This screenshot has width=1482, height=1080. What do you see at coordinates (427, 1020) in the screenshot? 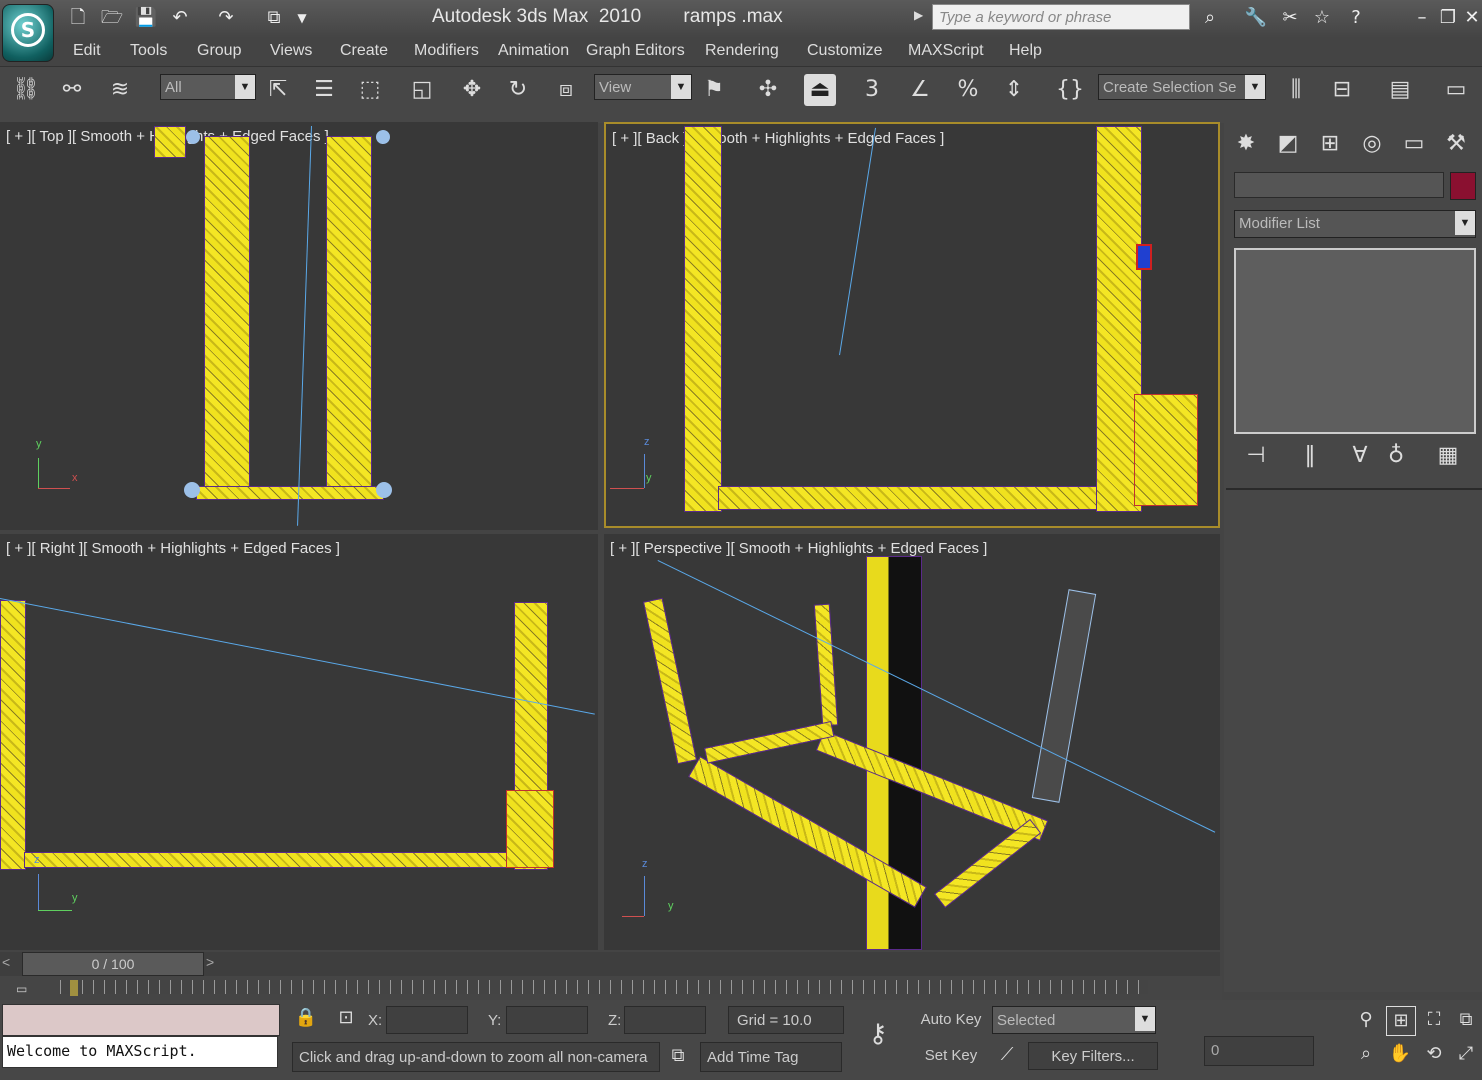
I see `x-coordinate-input` at bounding box center [427, 1020].